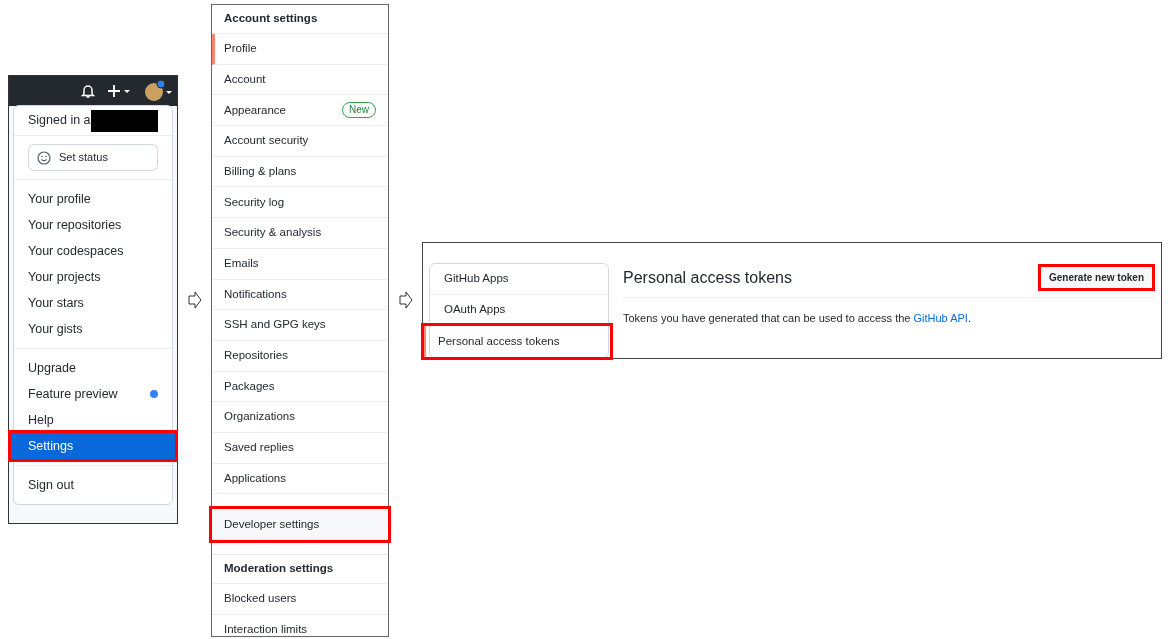 The width and height of the screenshot is (1173, 639). What do you see at coordinates (940, 318) in the screenshot?
I see `github-api-link: GitHub API` at bounding box center [940, 318].